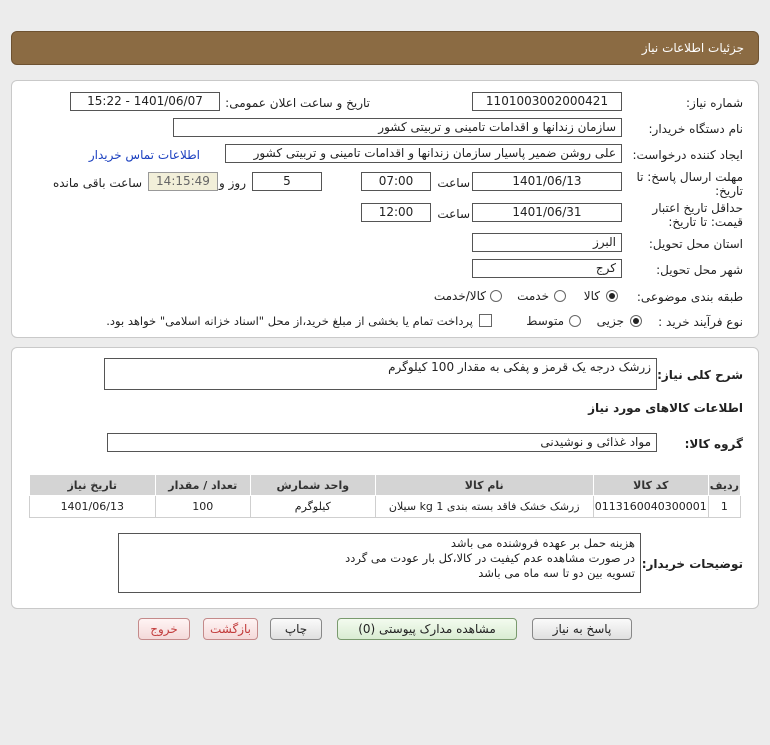 Image resolution: width=770 pixels, height=745 pixels. I want to click on buyer-org-label: نام دستگاه خریدار:, so click(696, 129).